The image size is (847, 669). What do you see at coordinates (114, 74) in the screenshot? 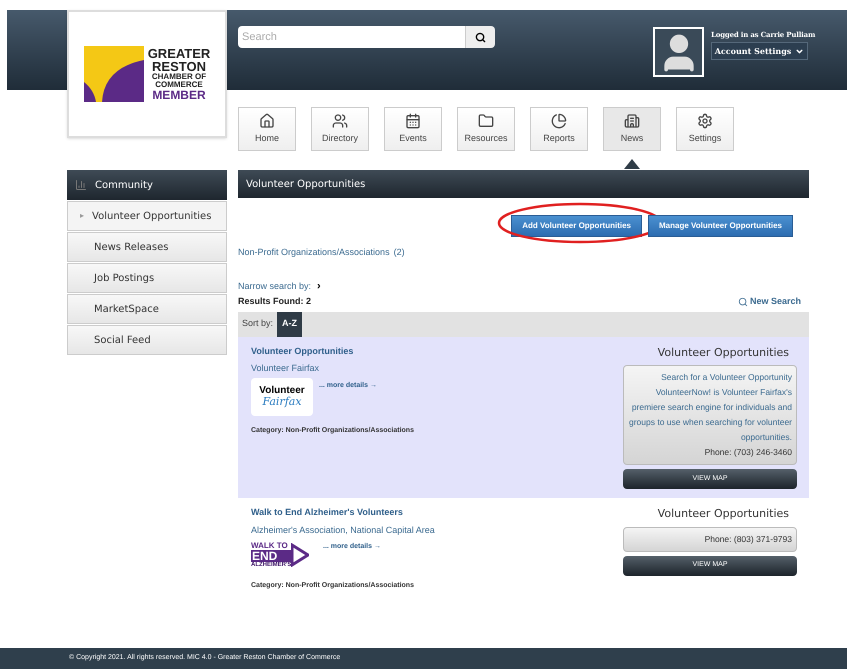
I see `logo-mark-icon` at bounding box center [114, 74].